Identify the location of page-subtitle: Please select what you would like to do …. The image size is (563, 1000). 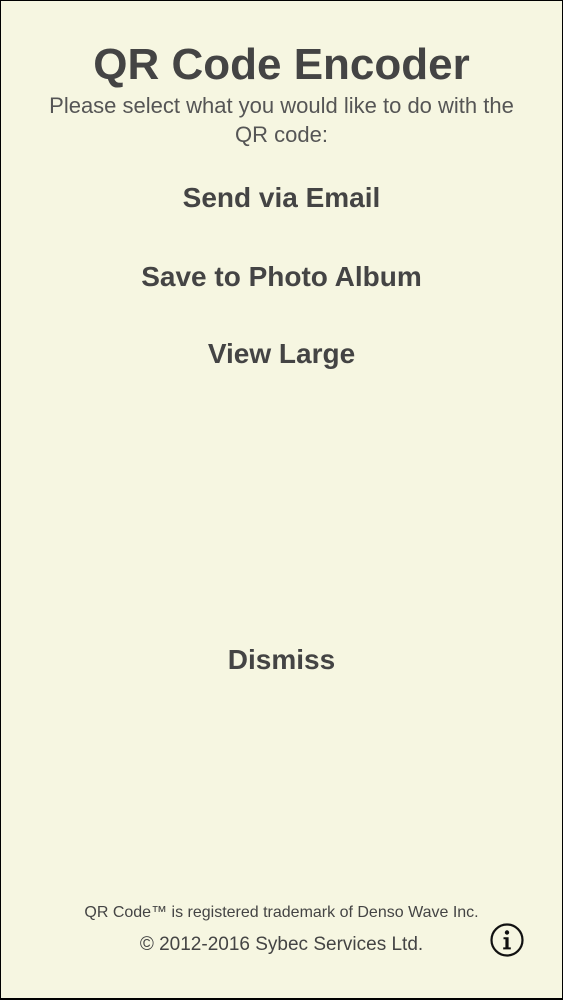
(281, 120).